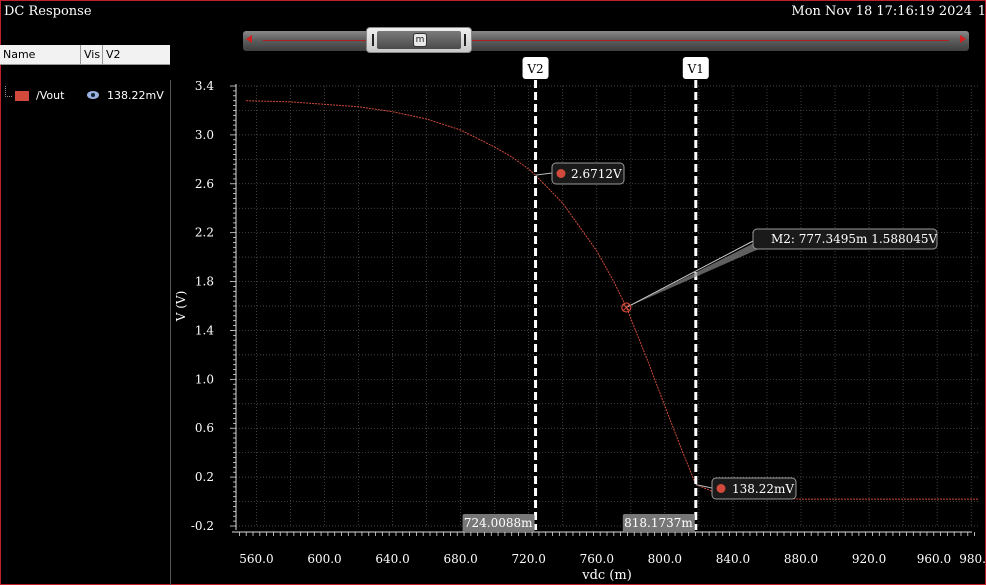  What do you see at coordinates (934, 559) in the screenshot?
I see `x-tick-label: 960.0` at bounding box center [934, 559].